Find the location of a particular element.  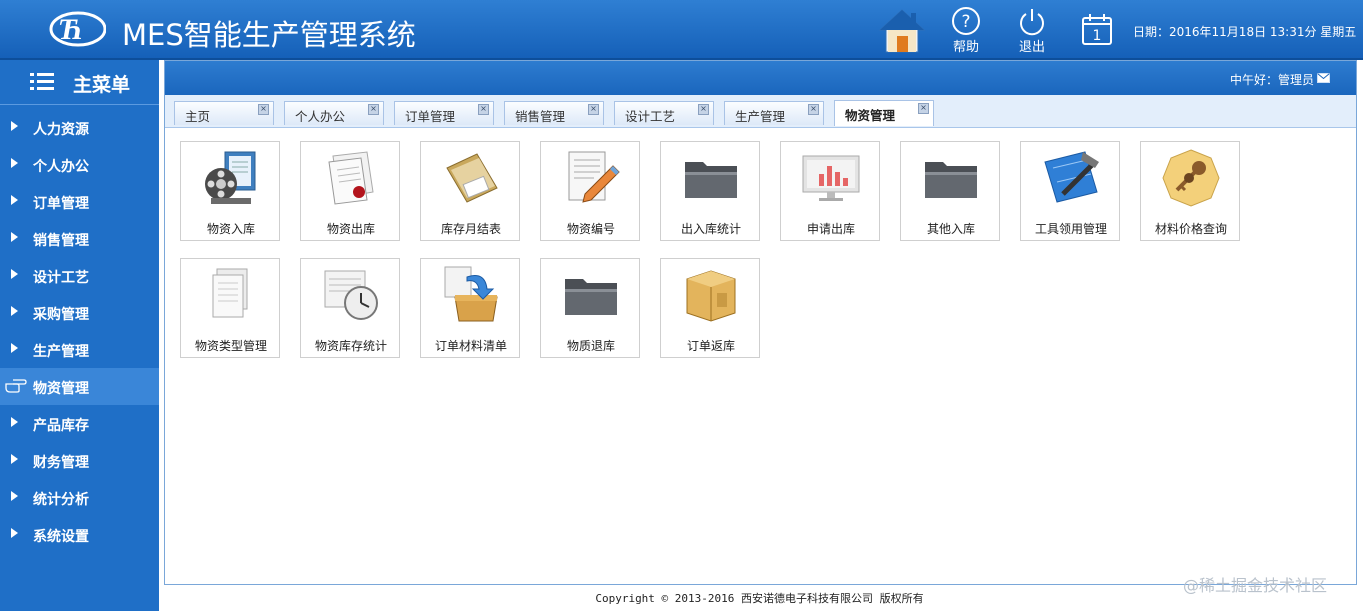

blueprint-hammer-icon is located at coordinates (1071, 177).